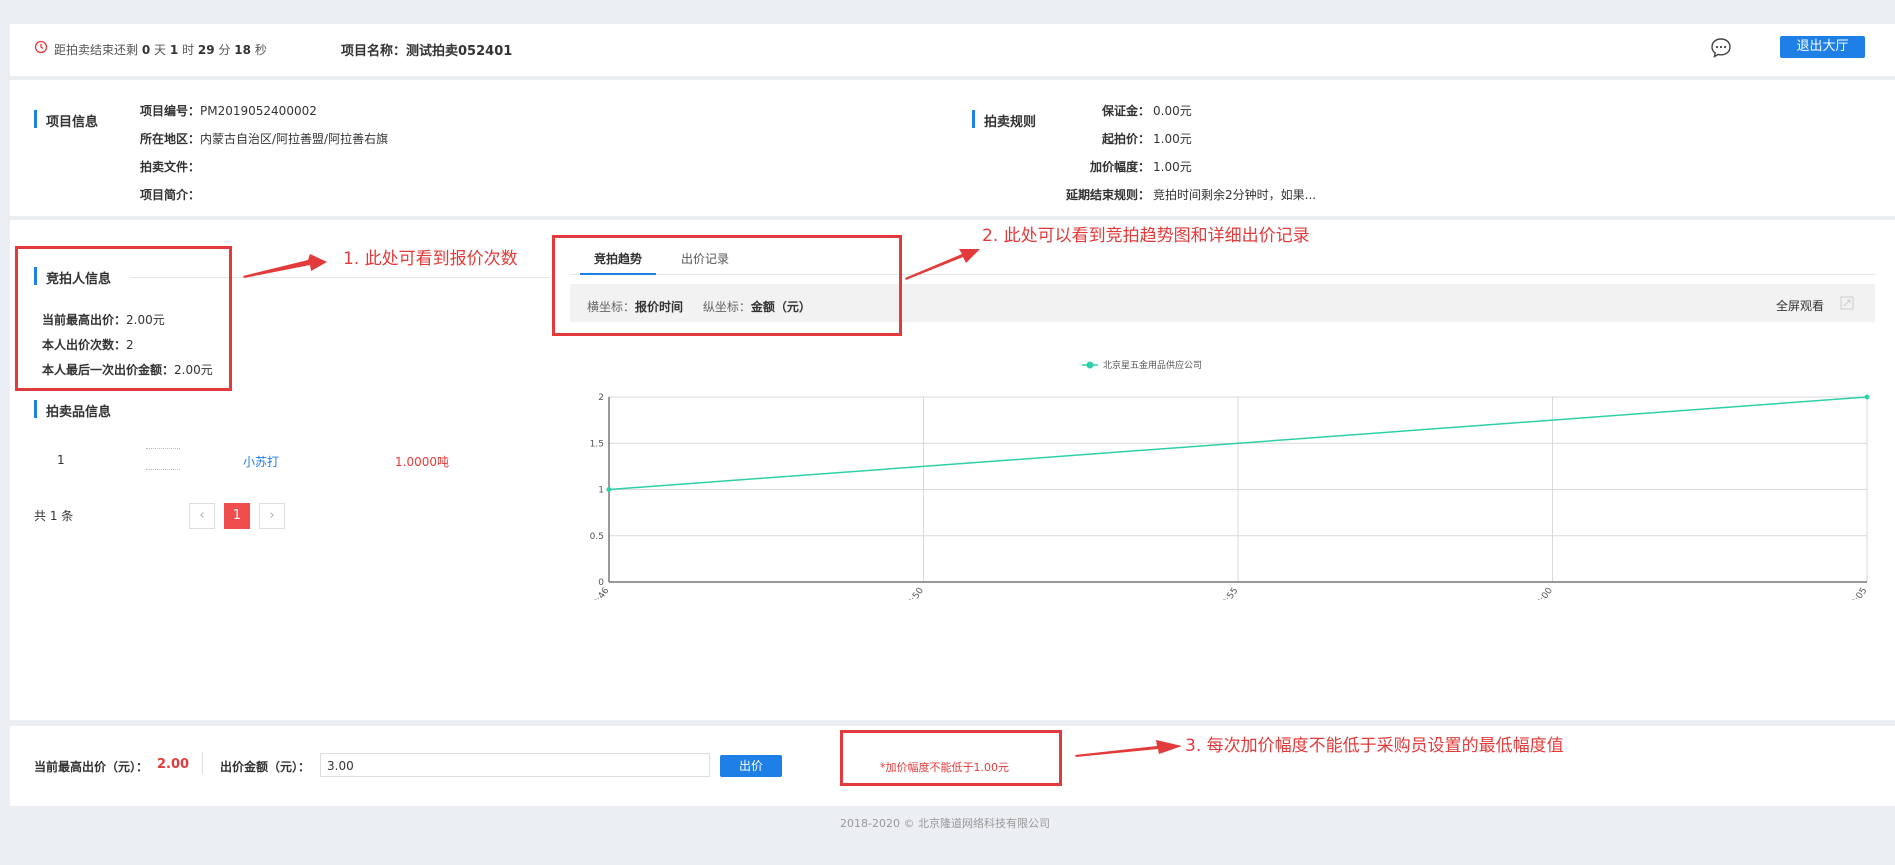  Describe the element at coordinates (1374, 746) in the screenshot. I see `annotation-3: 3. 每次加价幅度不能低于采购员设置的最低幅度值` at that location.